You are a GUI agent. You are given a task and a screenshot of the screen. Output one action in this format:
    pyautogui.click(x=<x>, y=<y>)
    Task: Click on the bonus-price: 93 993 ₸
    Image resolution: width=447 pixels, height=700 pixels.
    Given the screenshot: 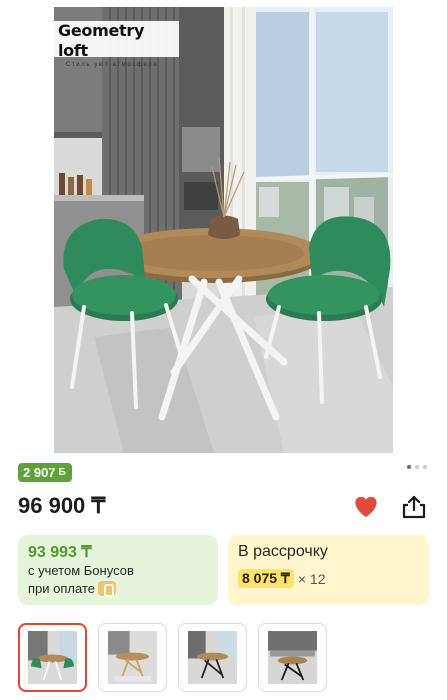 What is the action you would take?
    pyautogui.click(x=60, y=552)
    